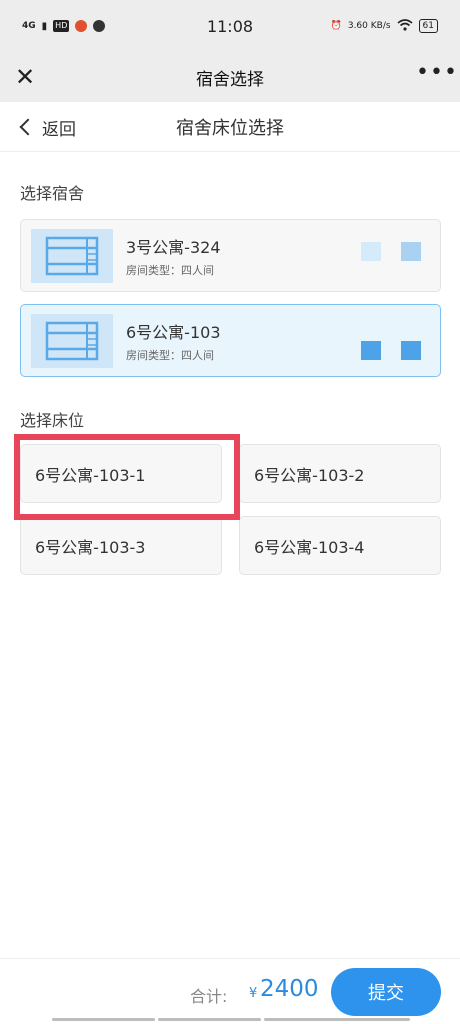 The image size is (460, 1024). Describe the element at coordinates (436, 76) in the screenshot. I see `more-options-icon: •••` at that location.